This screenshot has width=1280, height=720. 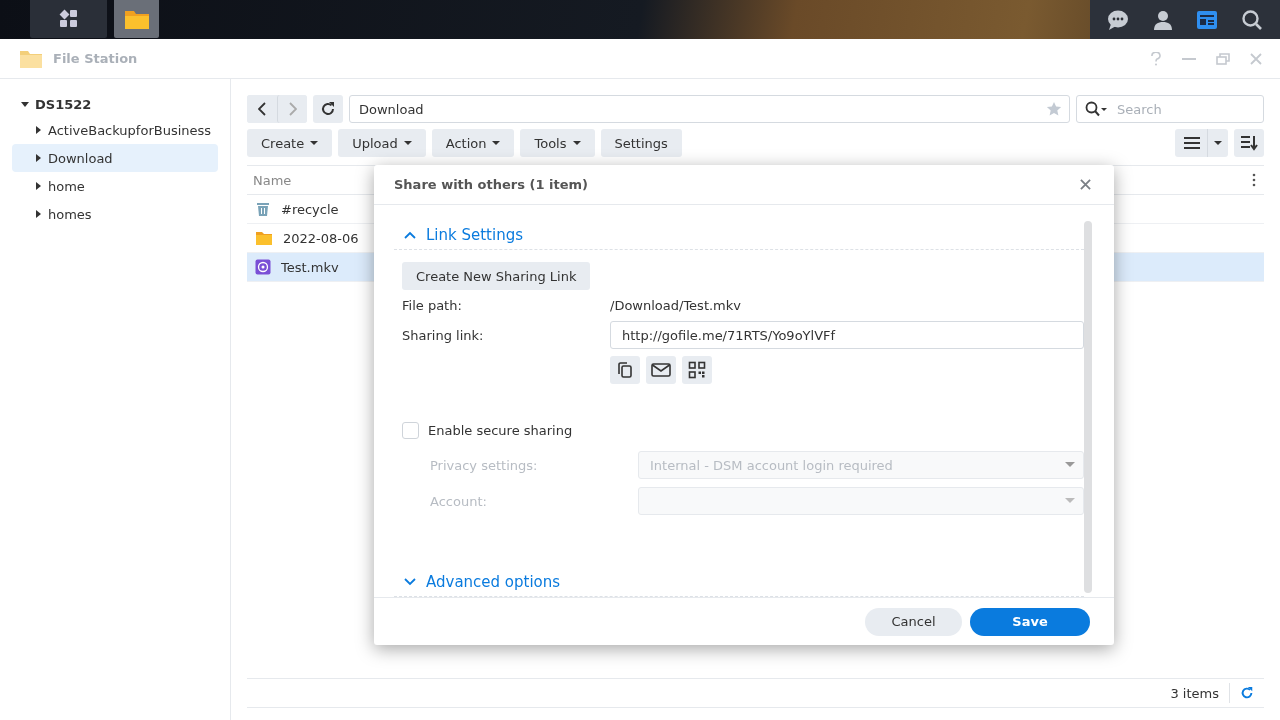 I want to click on field-label: File path:, so click(x=432, y=305).